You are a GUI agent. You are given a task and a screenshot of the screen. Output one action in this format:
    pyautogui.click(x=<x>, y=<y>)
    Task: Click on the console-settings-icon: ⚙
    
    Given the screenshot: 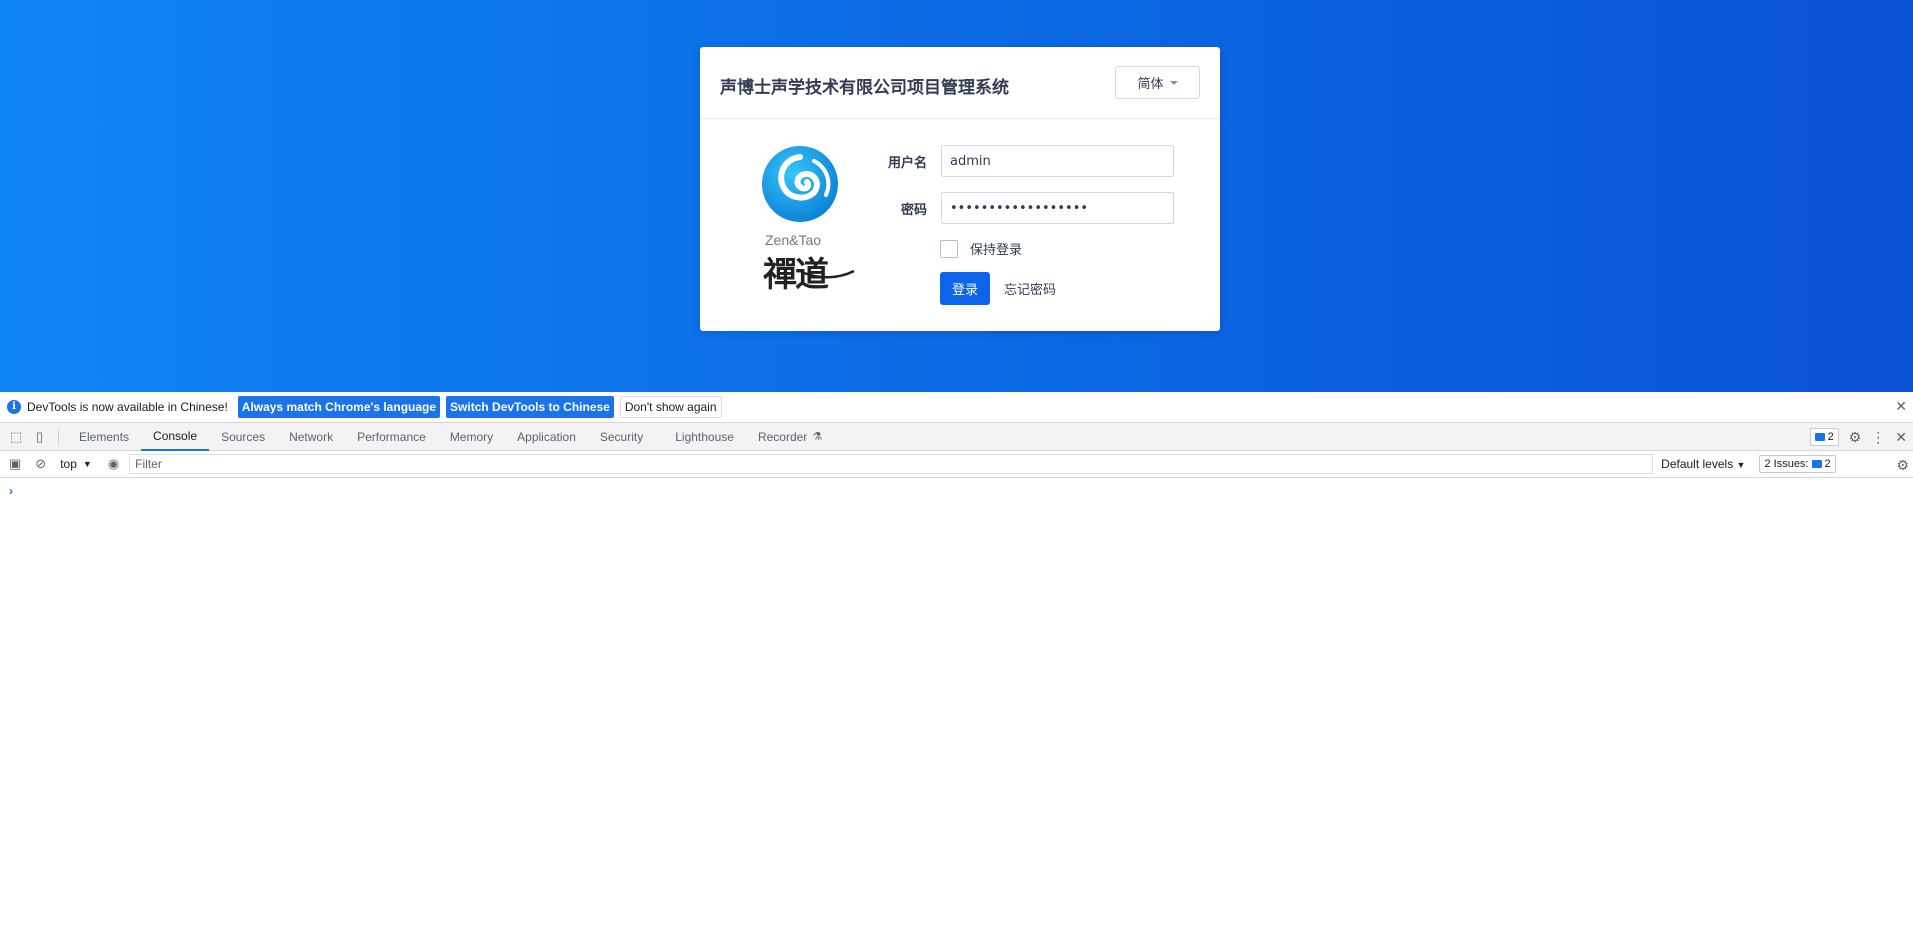 What is the action you would take?
    pyautogui.click(x=1902, y=465)
    